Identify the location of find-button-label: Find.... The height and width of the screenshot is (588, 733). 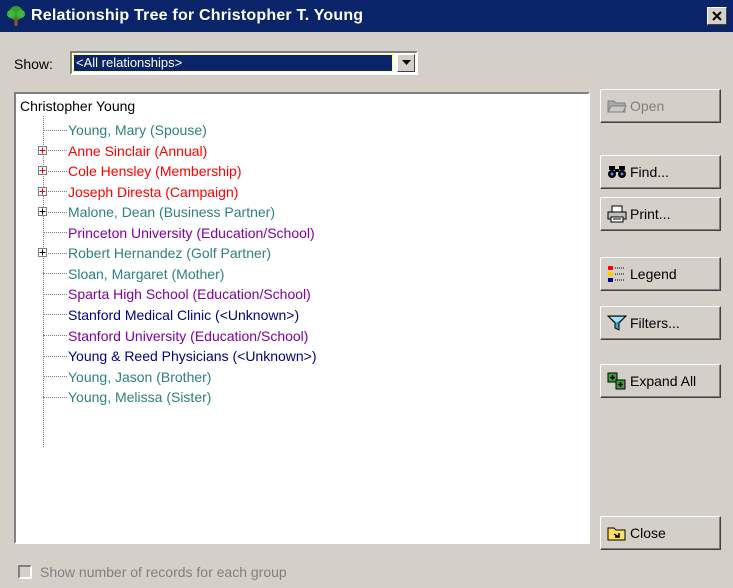
(649, 172).